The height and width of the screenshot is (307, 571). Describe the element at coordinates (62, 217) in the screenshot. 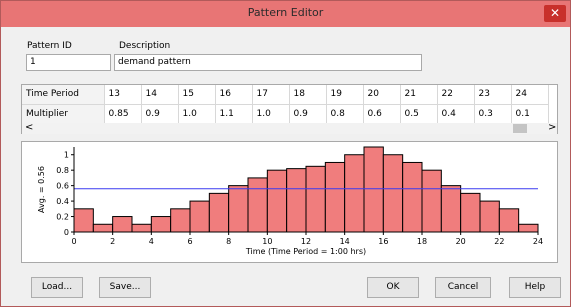

I see `y-tick-label: 0.2` at that location.